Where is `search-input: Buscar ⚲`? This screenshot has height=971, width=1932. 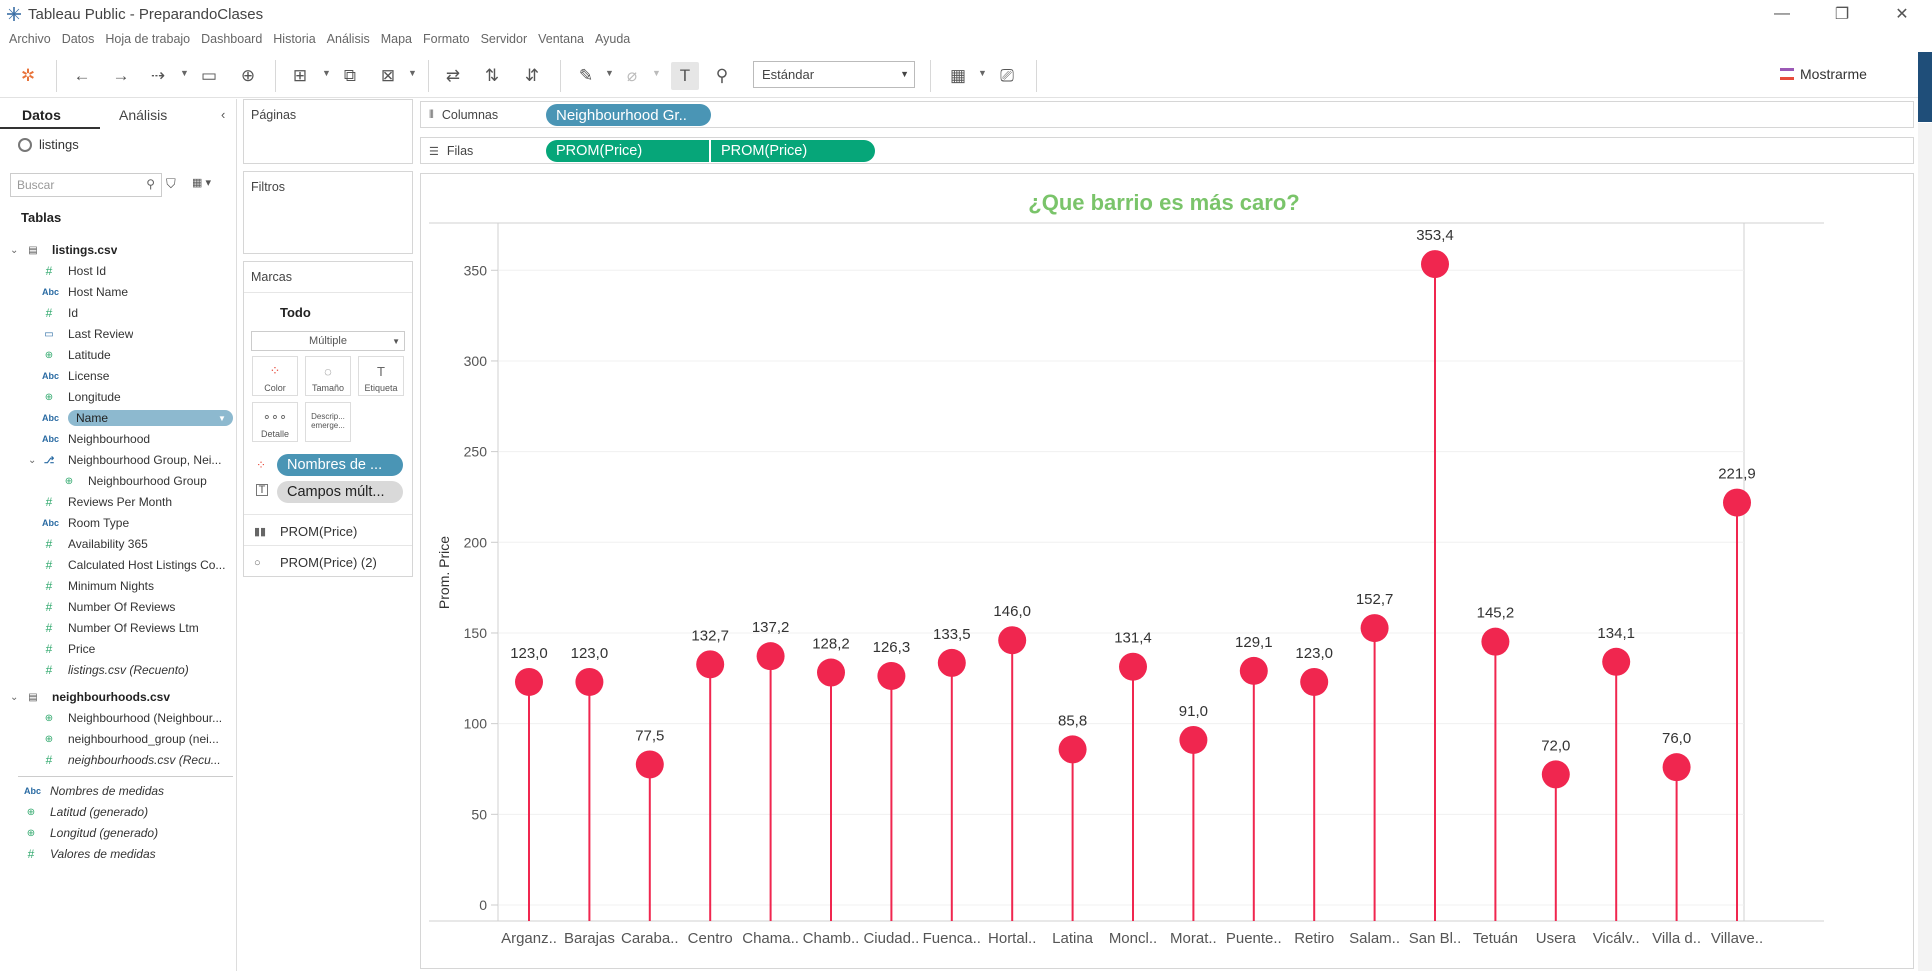
search-input: Buscar ⚲ is located at coordinates (86, 185).